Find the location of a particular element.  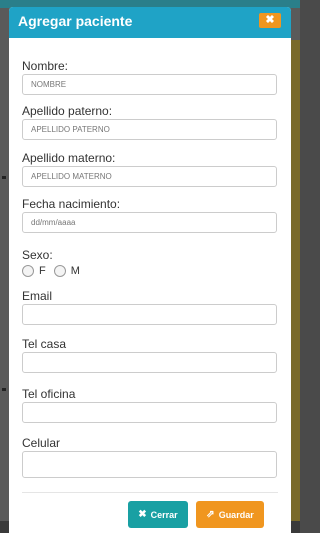

field-apellido-paterno: Apellido paterno: is located at coordinates (150, 121).